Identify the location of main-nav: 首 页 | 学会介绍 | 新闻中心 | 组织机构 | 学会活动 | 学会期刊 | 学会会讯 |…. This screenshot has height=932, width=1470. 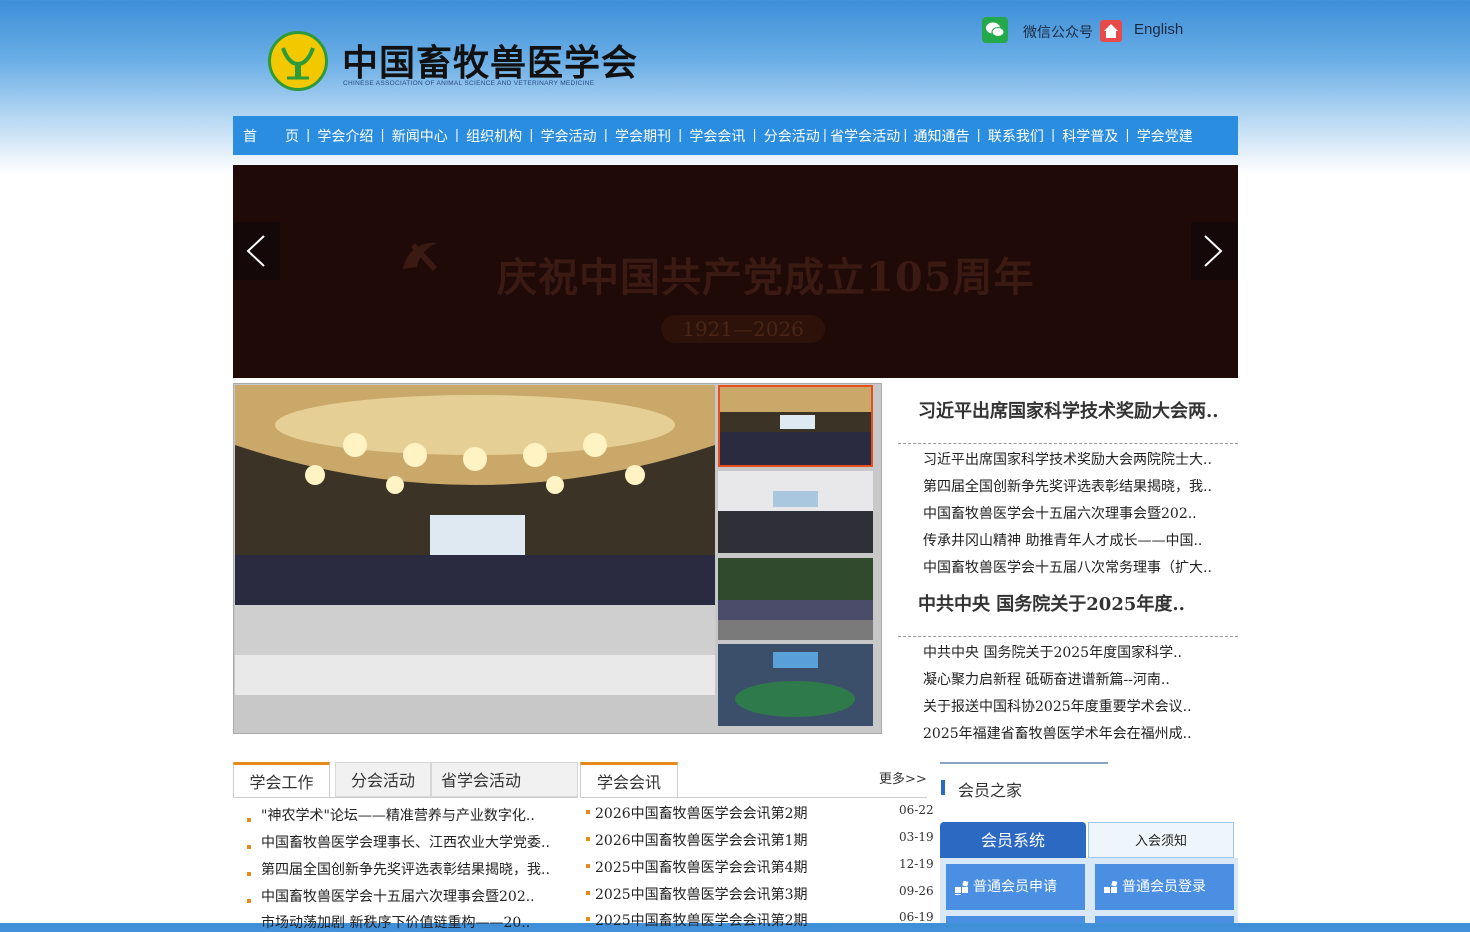
(735, 135).